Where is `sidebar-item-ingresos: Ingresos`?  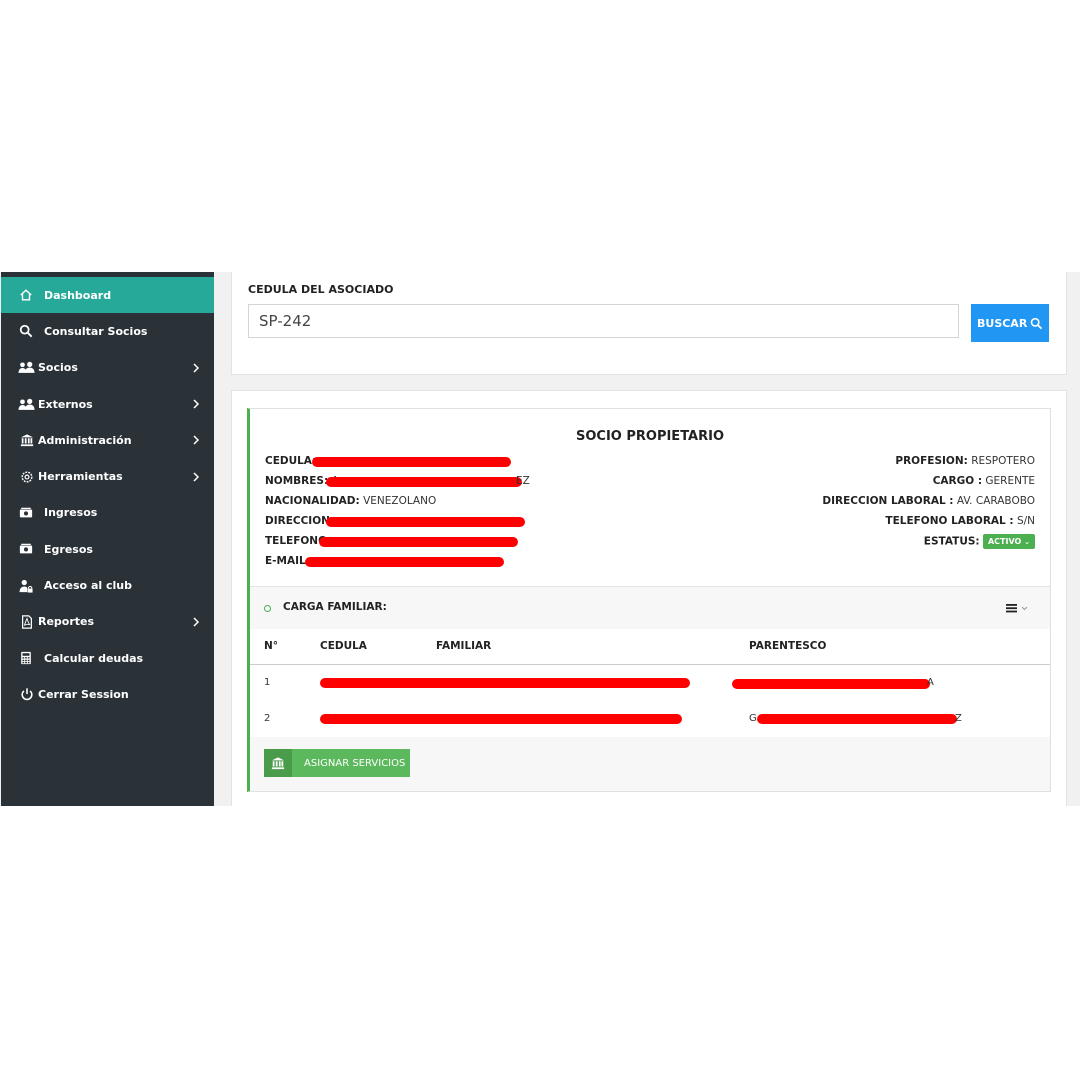
sidebar-item-ingresos: Ingresos is located at coordinates (107, 513).